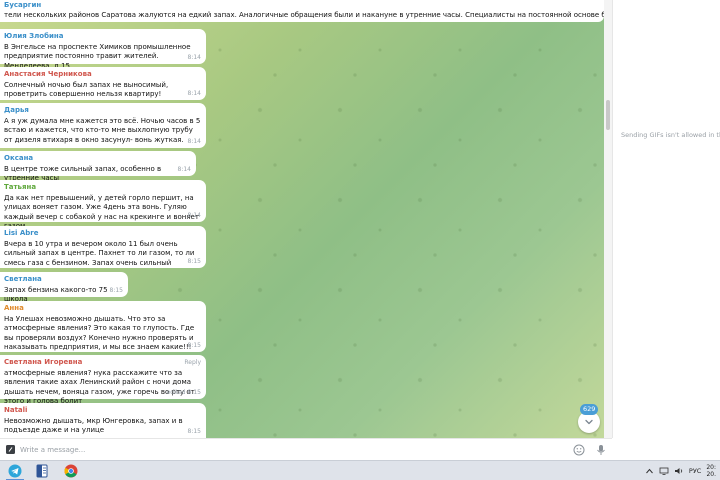  I want to click on voice-message-button, so click(601, 450).